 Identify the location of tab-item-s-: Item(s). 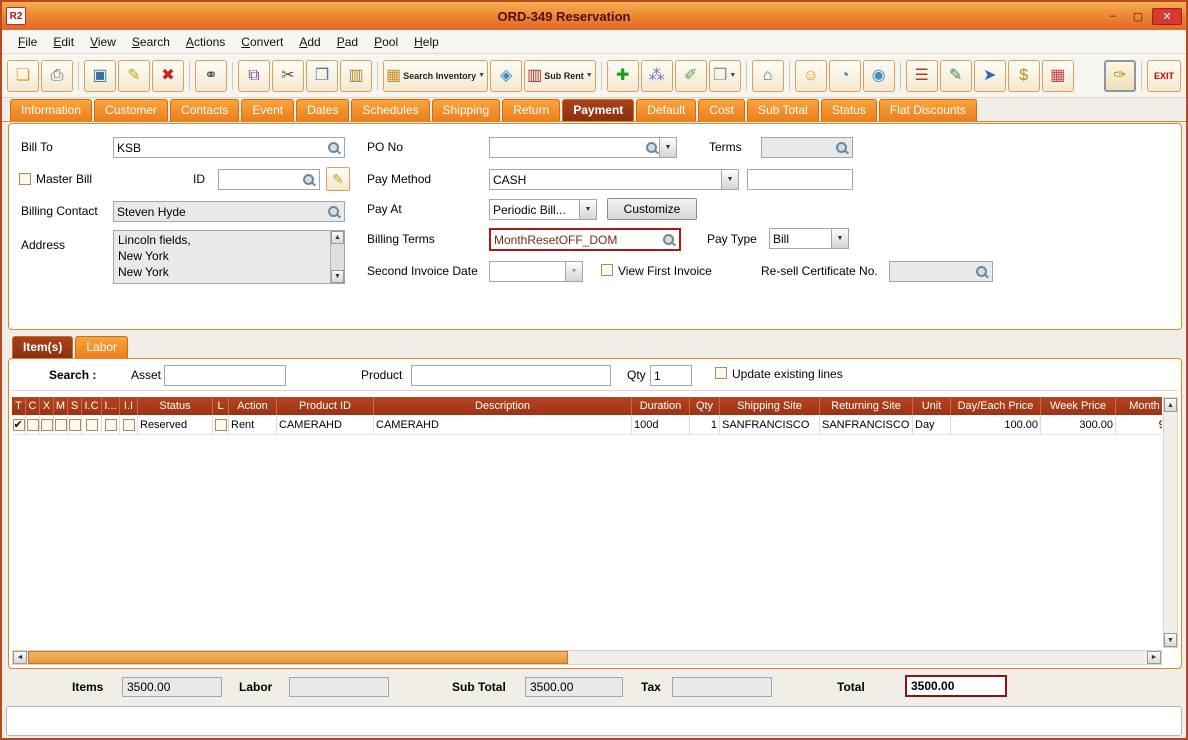
(43, 347).